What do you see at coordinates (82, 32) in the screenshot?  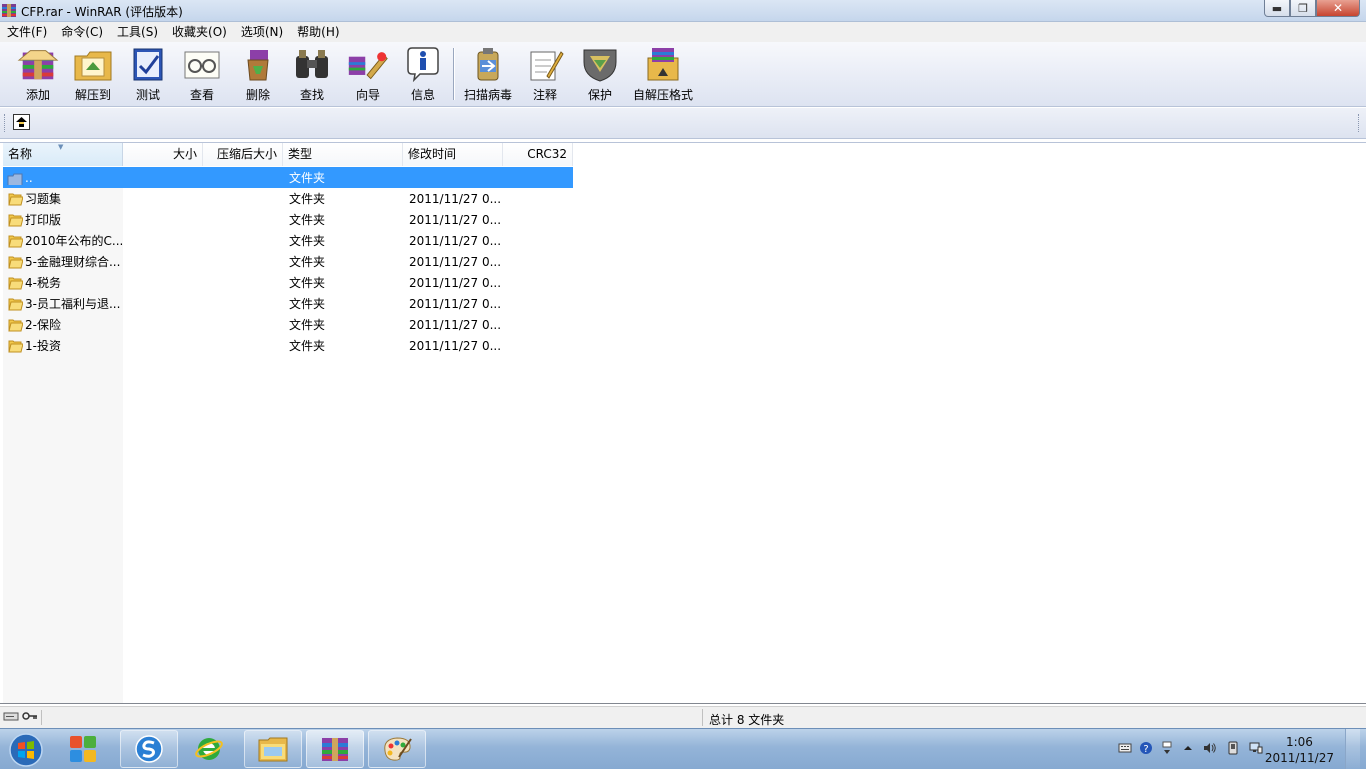 I see `menu-commands: 命令(C)` at bounding box center [82, 32].